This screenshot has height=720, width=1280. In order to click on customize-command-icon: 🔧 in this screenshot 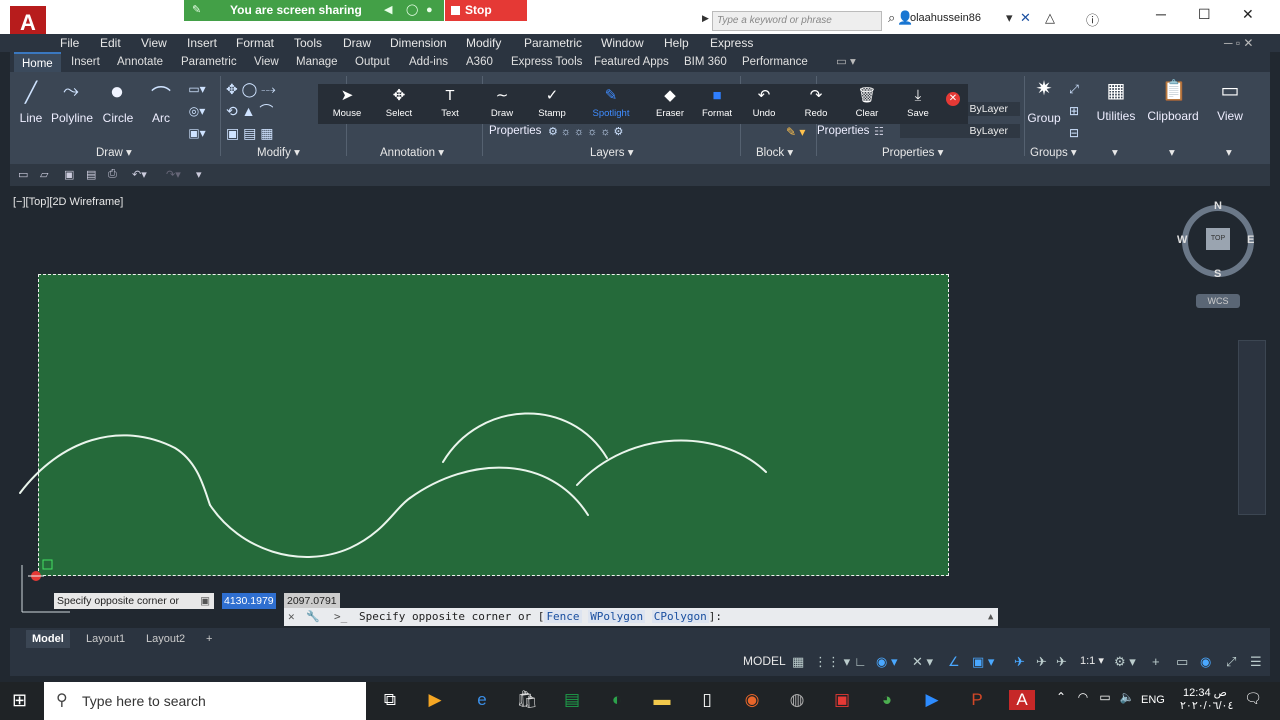, I will do `click(313, 617)`.